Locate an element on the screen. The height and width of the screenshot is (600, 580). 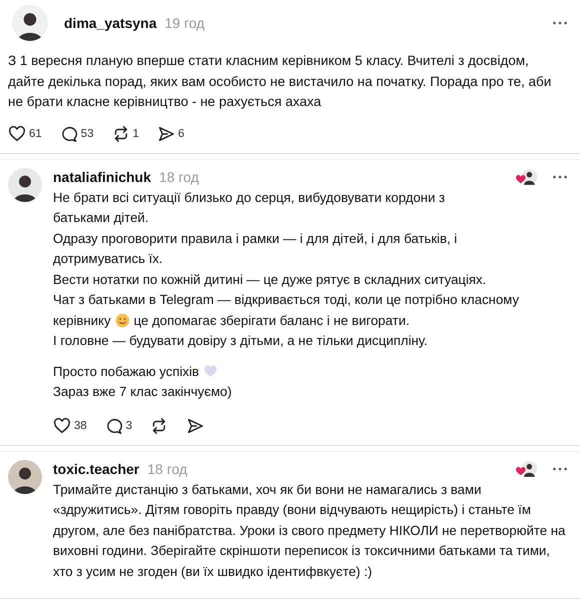
count: 3 is located at coordinates (129, 426).